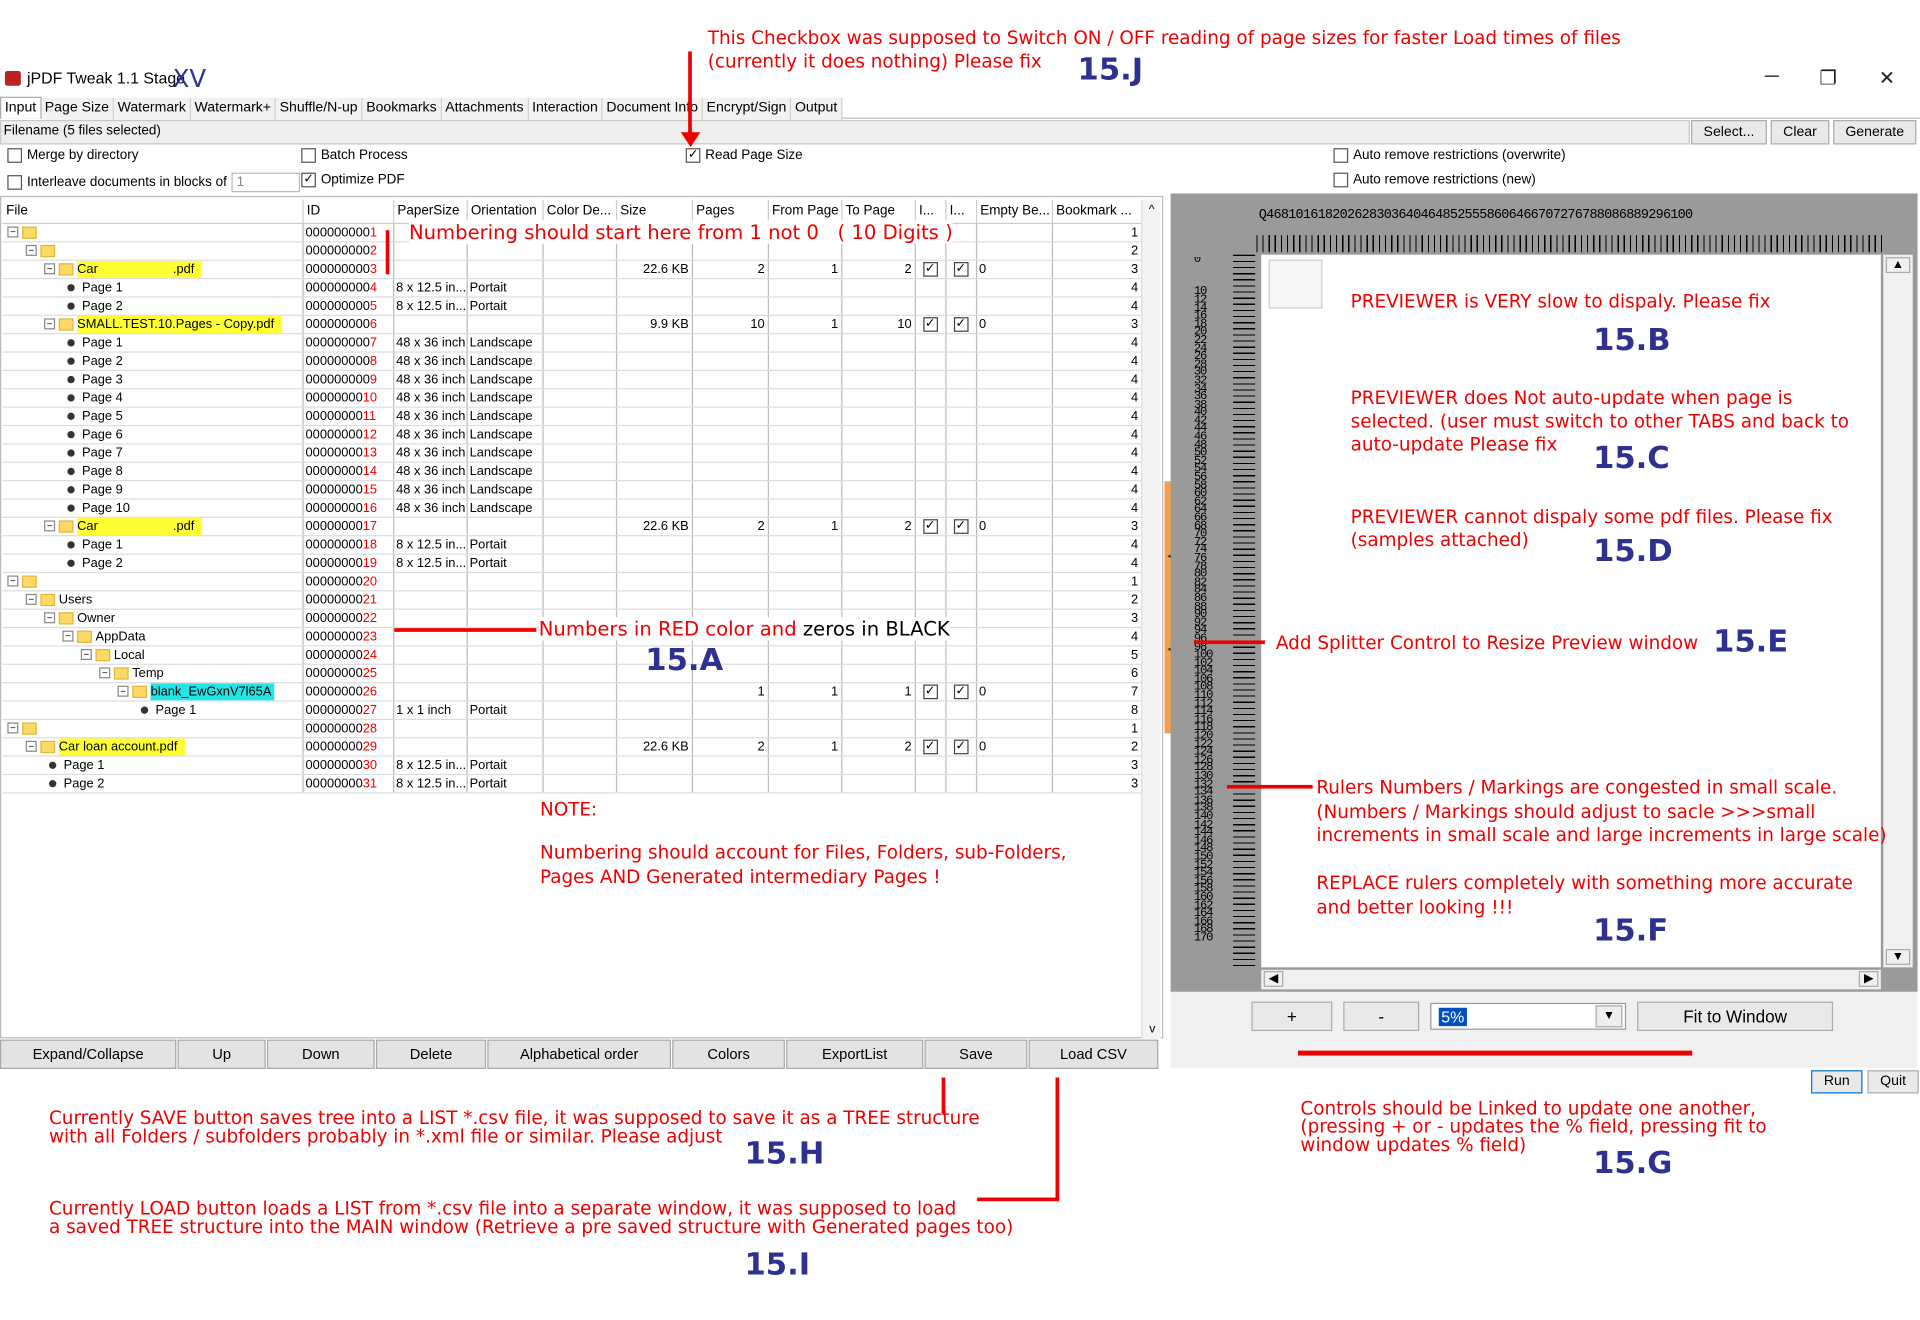 This screenshot has height=1320, width=1920. Describe the element at coordinates (572, 783) in the screenshot. I see `table-row: Page 2 0000000031 8 x 12.5 in... Portait 3` at that location.